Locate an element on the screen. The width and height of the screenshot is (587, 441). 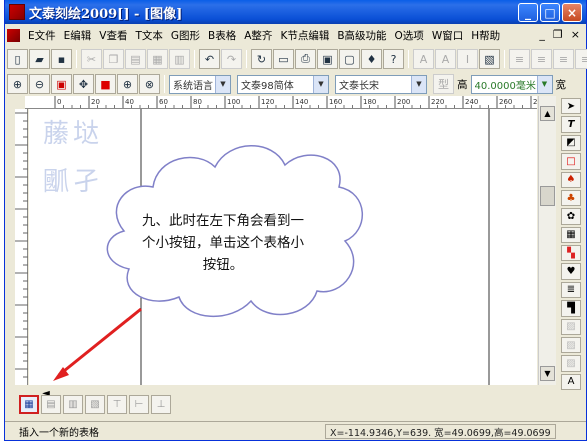
color-grid-icon: ▚ is located at coordinates (571, 253).